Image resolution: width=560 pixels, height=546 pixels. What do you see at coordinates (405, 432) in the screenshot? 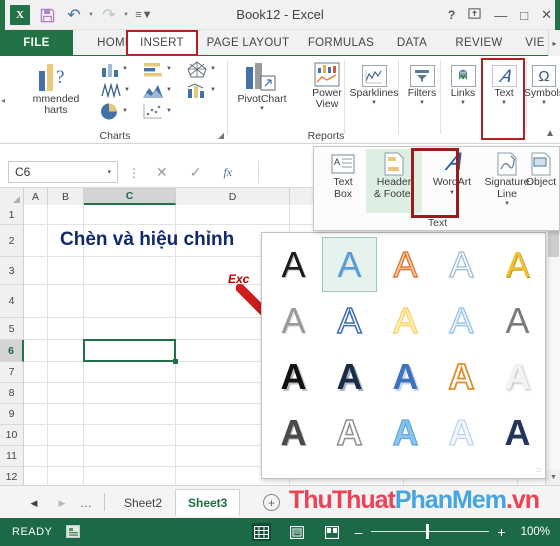
I see `wordart-style-18-cell: A` at bounding box center [405, 432].